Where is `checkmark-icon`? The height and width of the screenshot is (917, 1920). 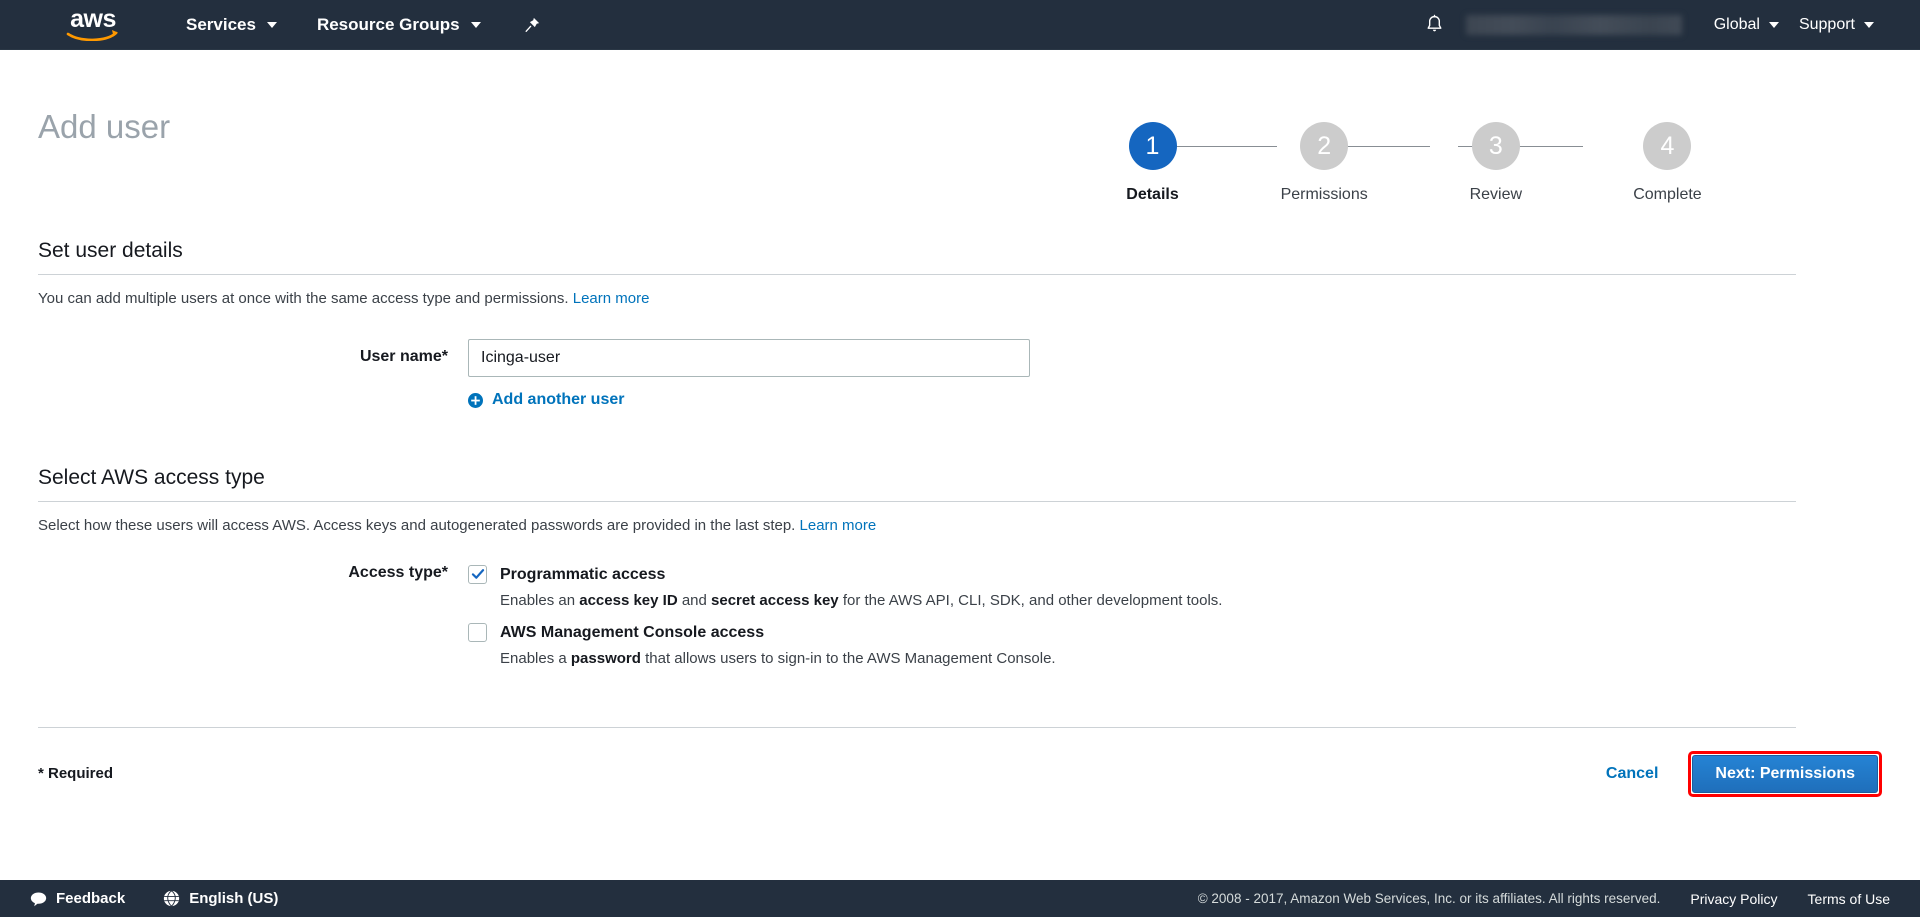
checkmark-icon is located at coordinates (477, 574).